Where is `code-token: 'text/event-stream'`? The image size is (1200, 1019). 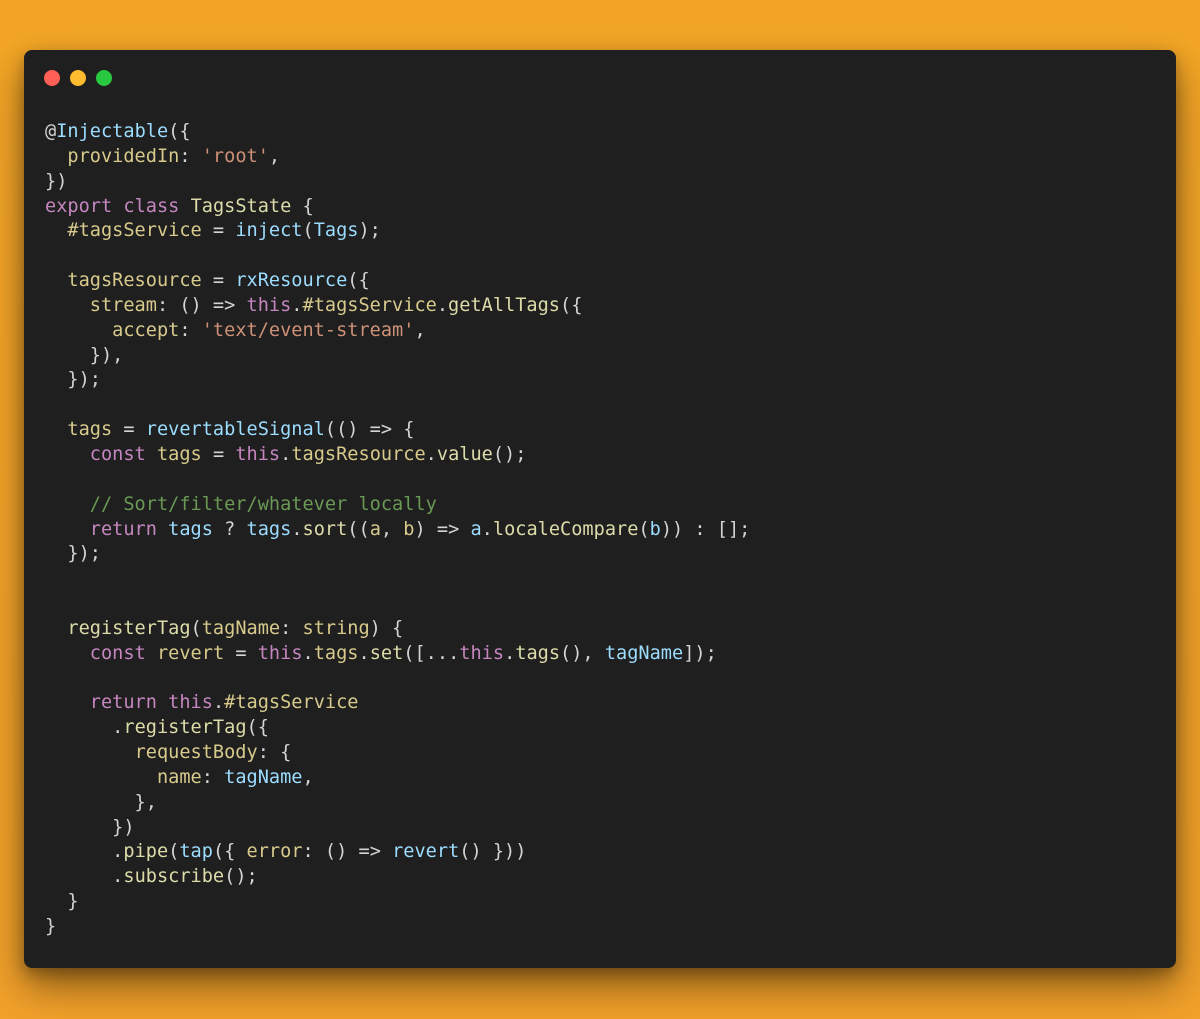 code-token: 'text/event-stream' is located at coordinates (308, 330).